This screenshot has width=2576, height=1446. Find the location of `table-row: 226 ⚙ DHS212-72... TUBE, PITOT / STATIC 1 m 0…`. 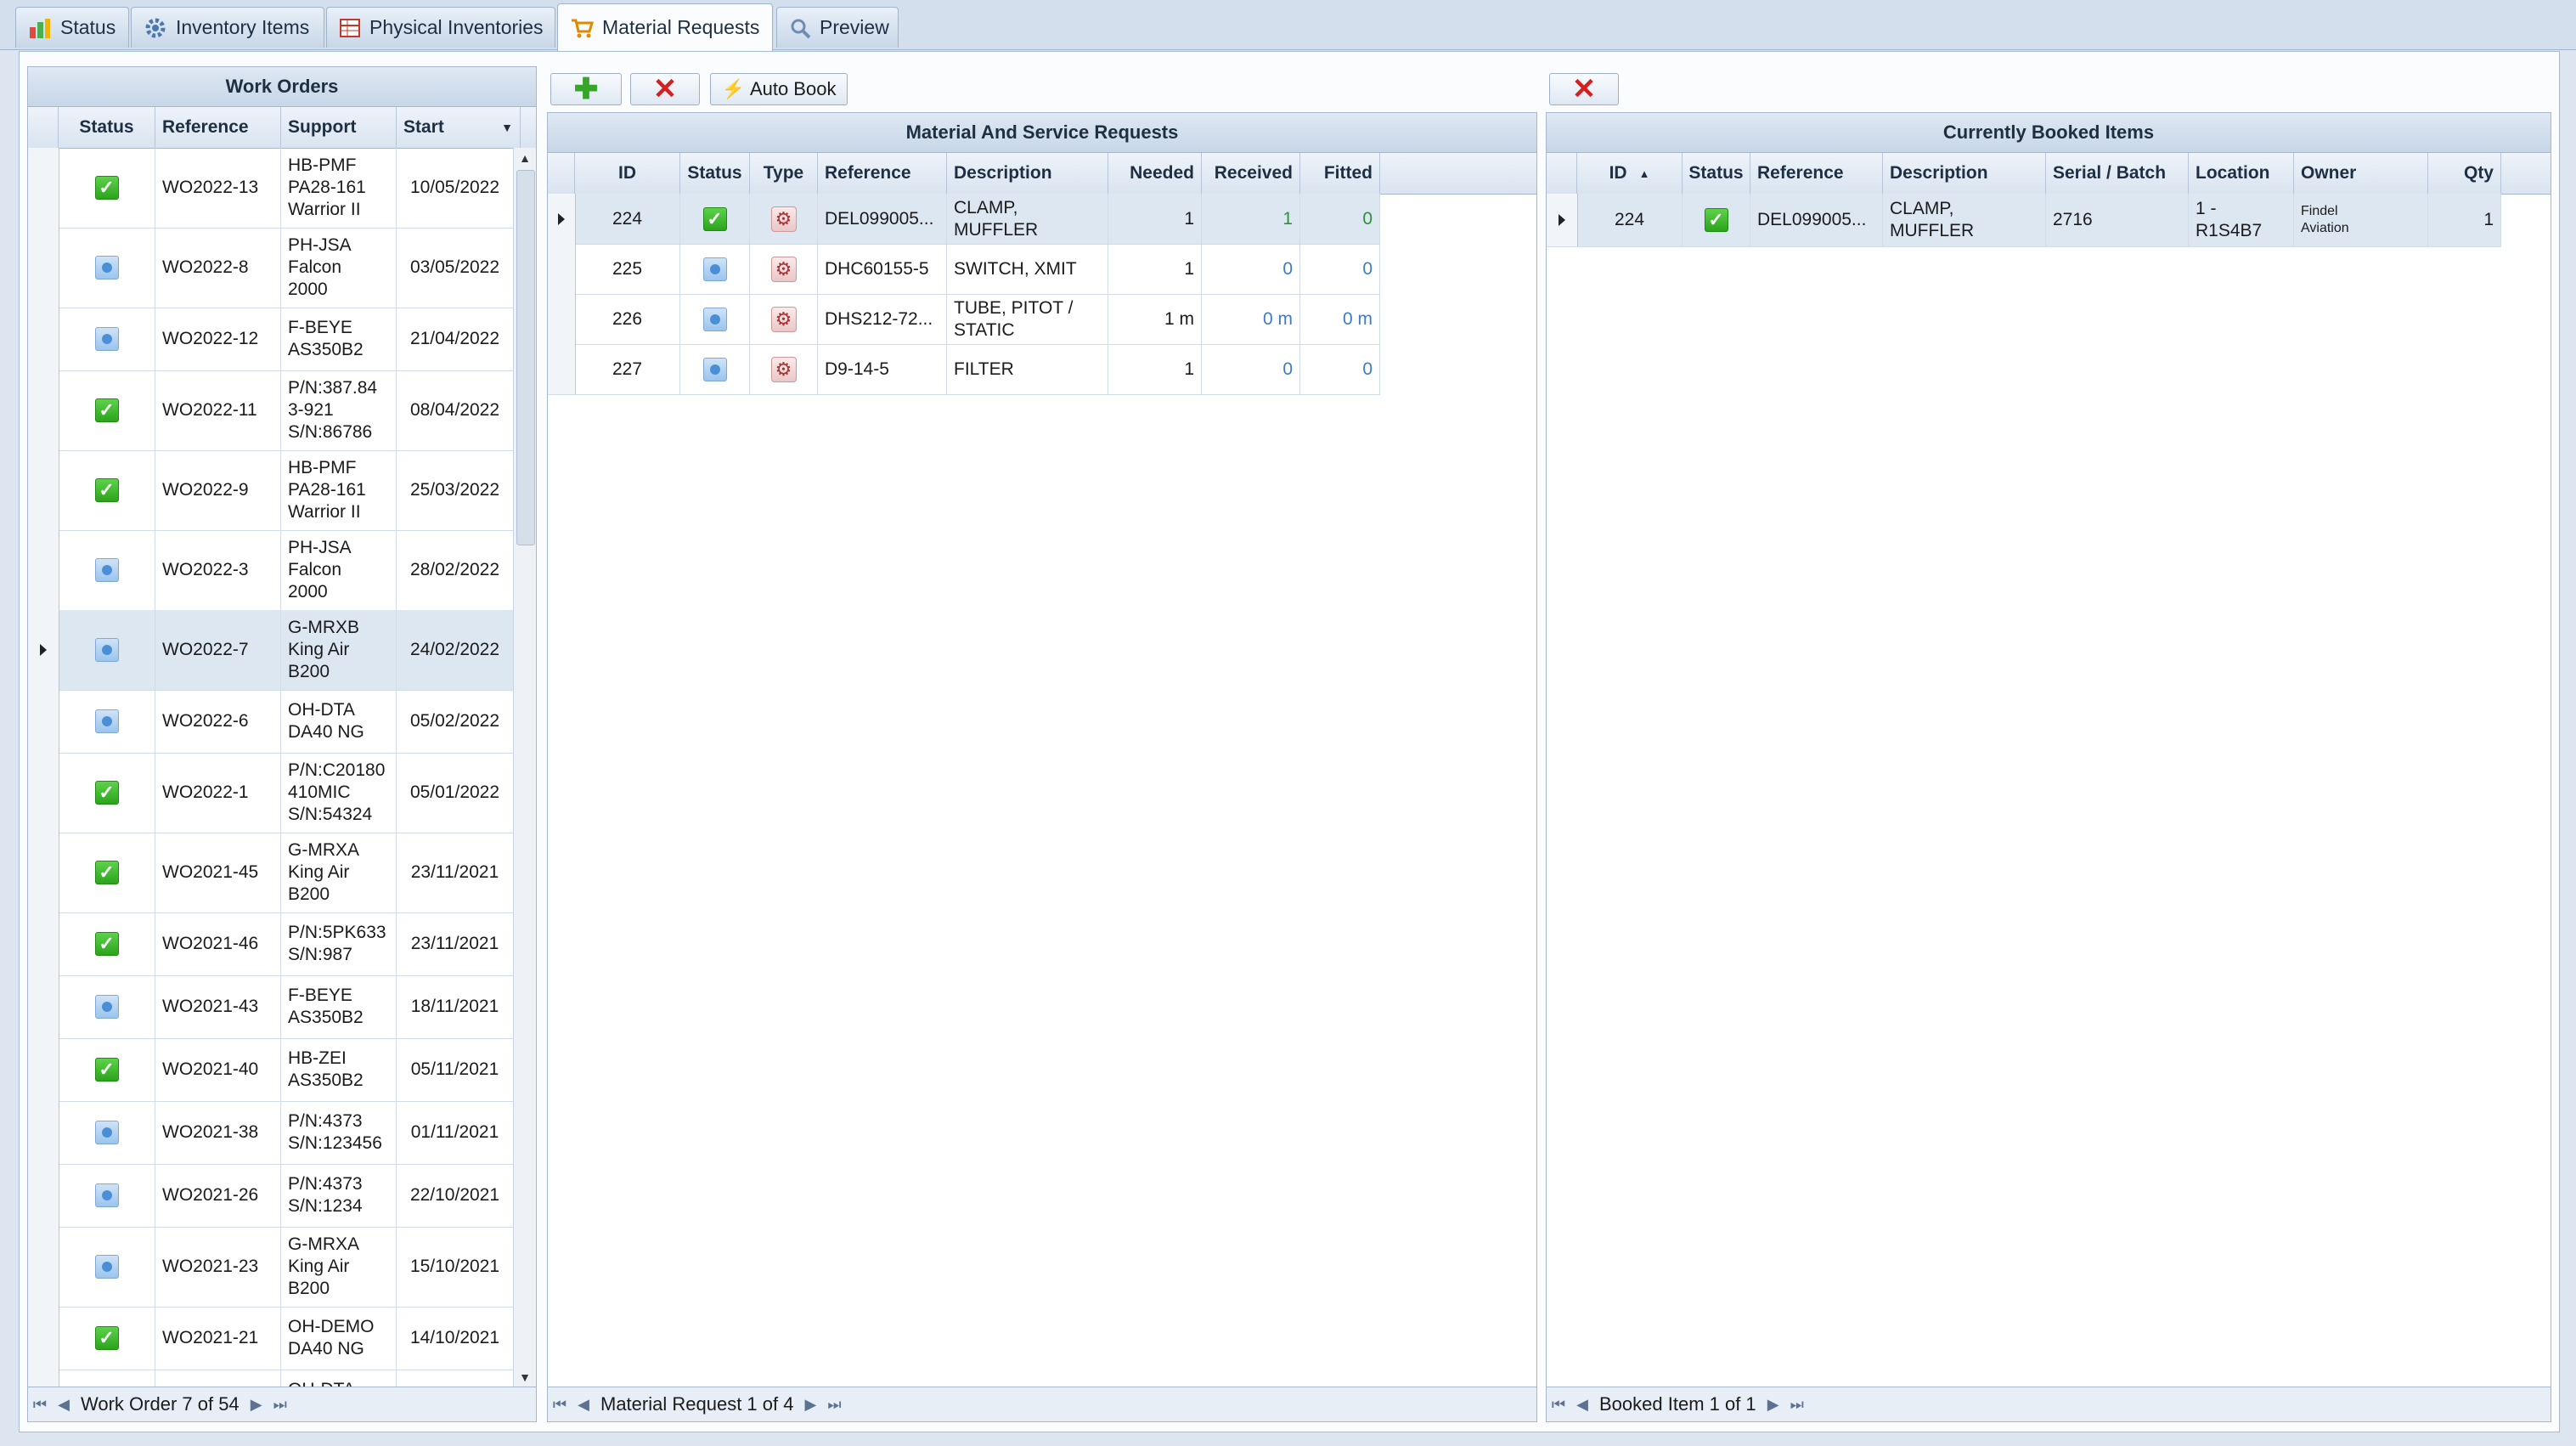

table-row: 226 ⚙ DHS212-72... TUBE, PITOT / STATIC 1 m 0… is located at coordinates (964, 319).